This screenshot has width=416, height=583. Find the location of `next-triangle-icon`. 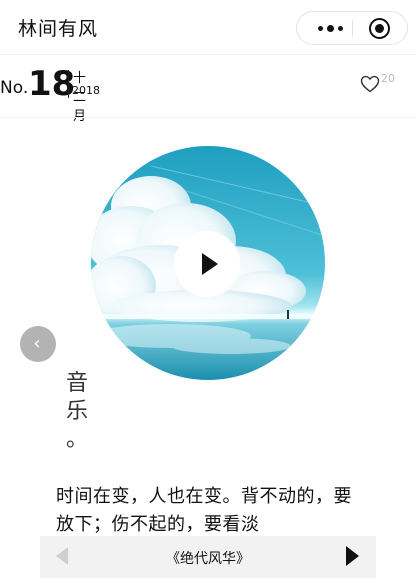

next-triangle-icon is located at coordinates (352, 556).